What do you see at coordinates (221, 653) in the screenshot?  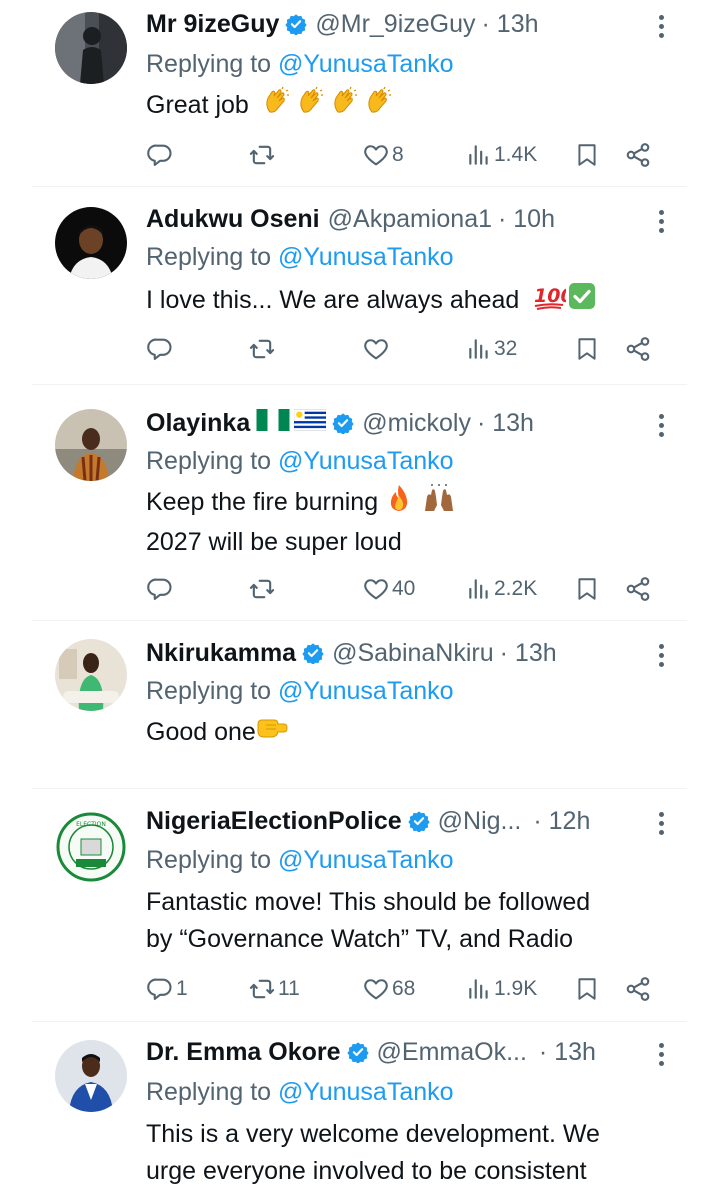 I see `display-name: Nkirukamma` at bounding box center [221, 653].